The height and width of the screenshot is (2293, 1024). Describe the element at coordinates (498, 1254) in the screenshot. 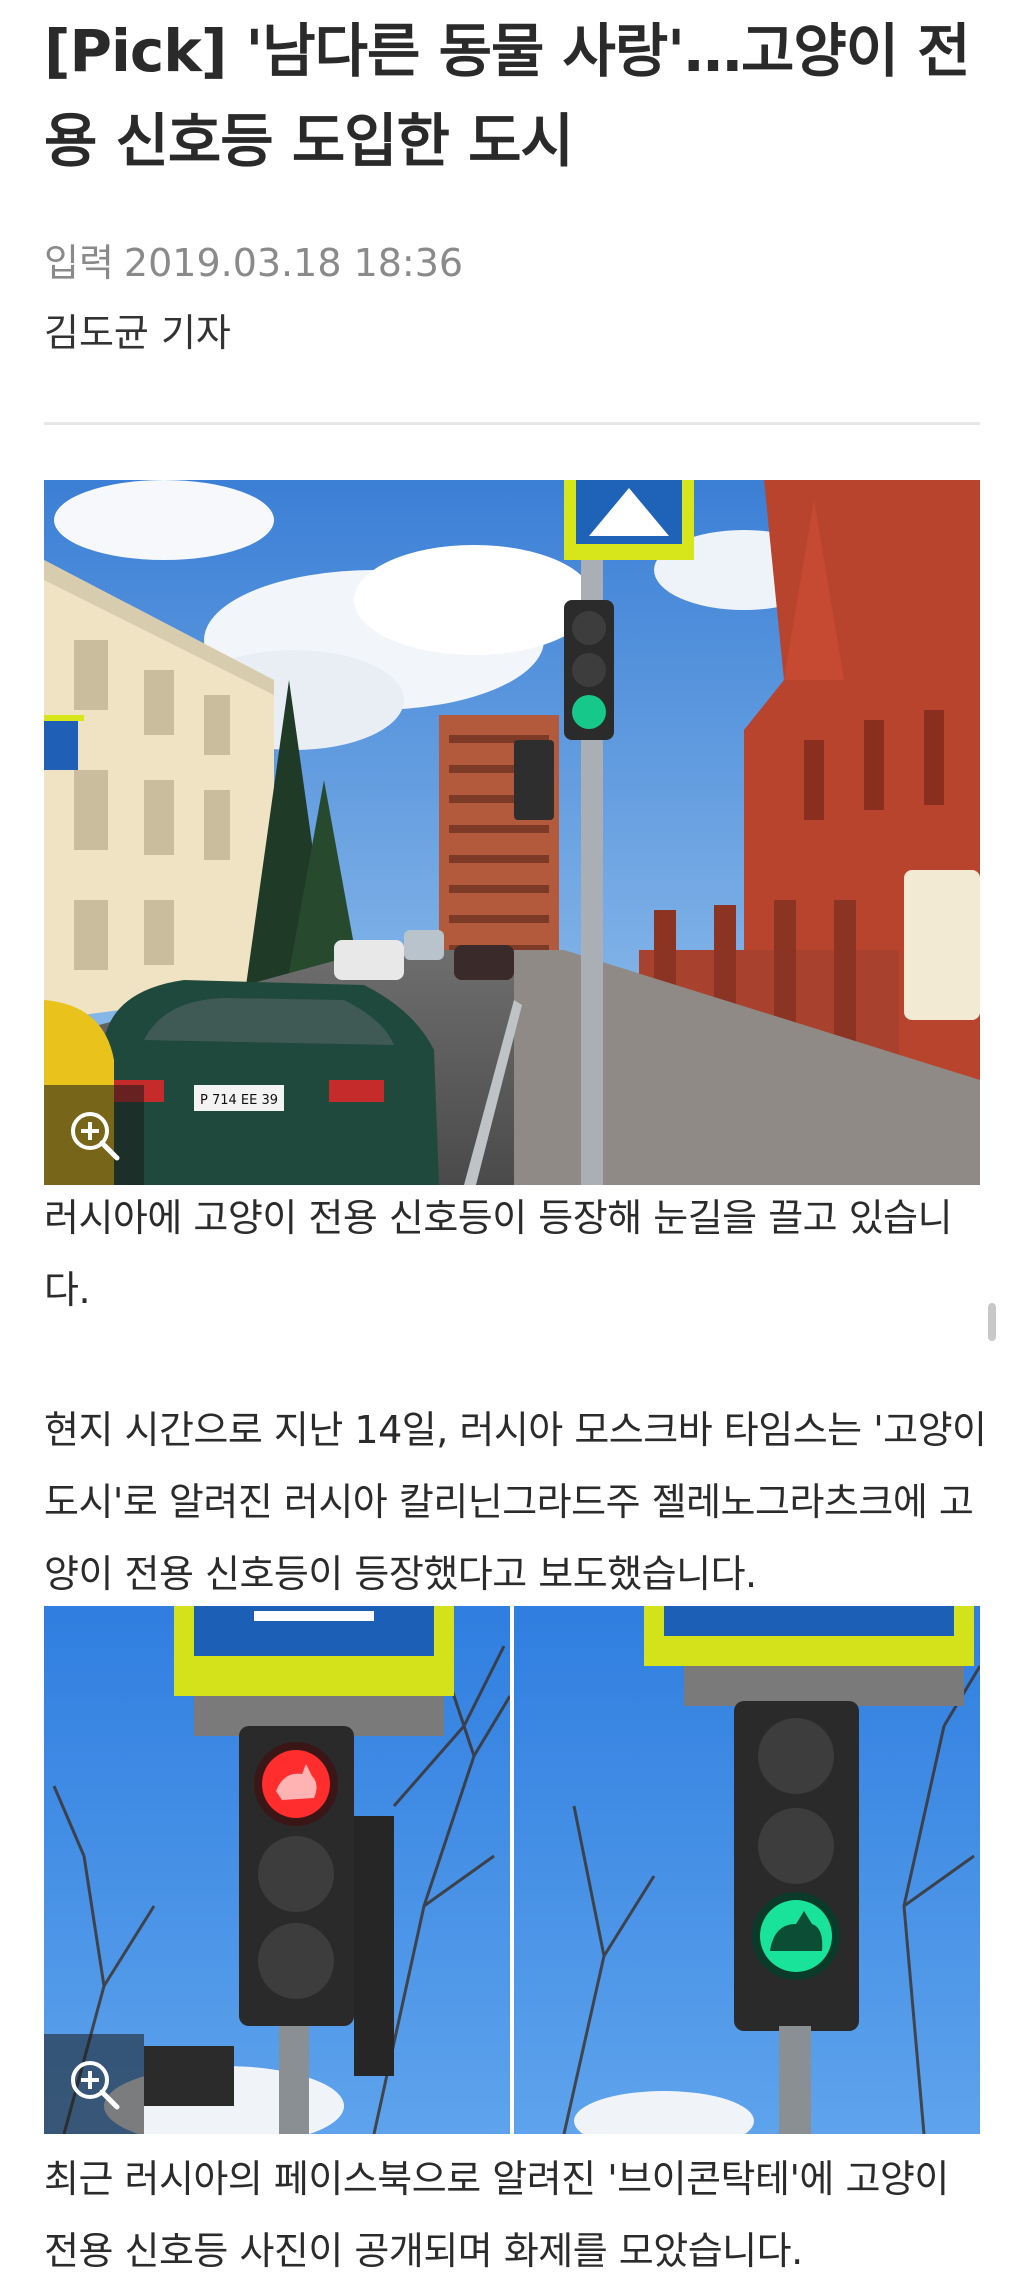

I see `photo1-caption: 러시아에 고양이 전용 신호등이 등장해 눈길을 끌고 있습니다.` at that location.